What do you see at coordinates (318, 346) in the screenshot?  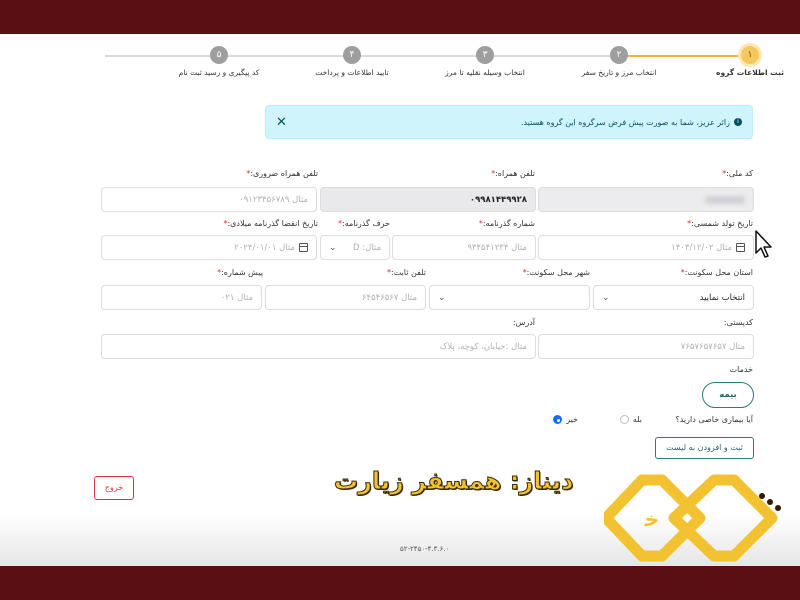 I see `address-input: مثال :خیابان، کوچه، پلاک` at bounding box center [318, 346].